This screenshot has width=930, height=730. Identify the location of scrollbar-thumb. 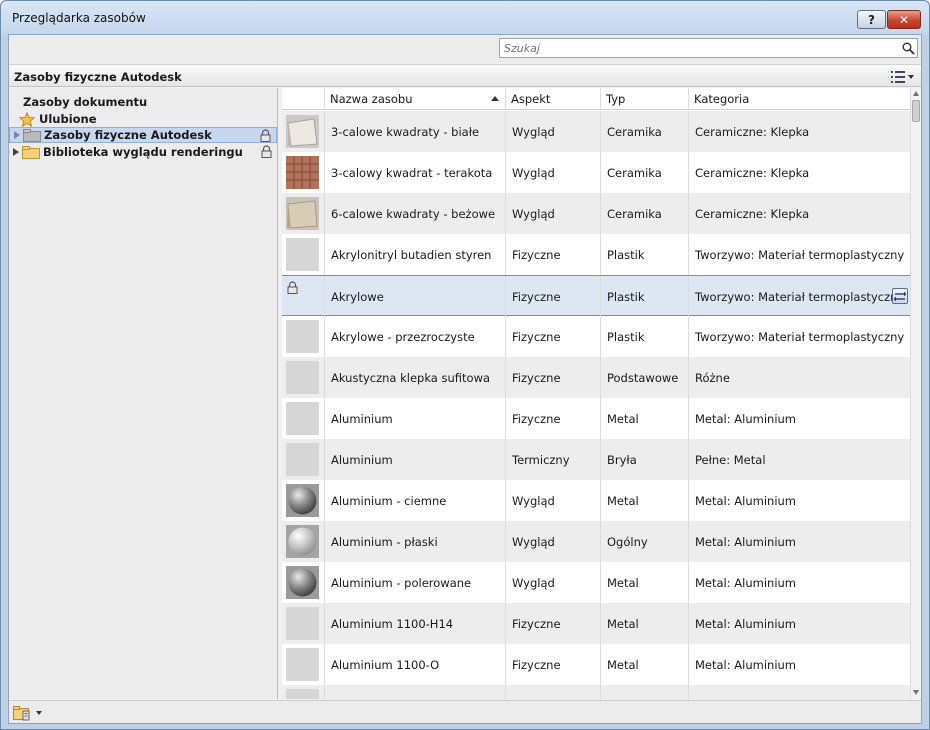
(916, 111).